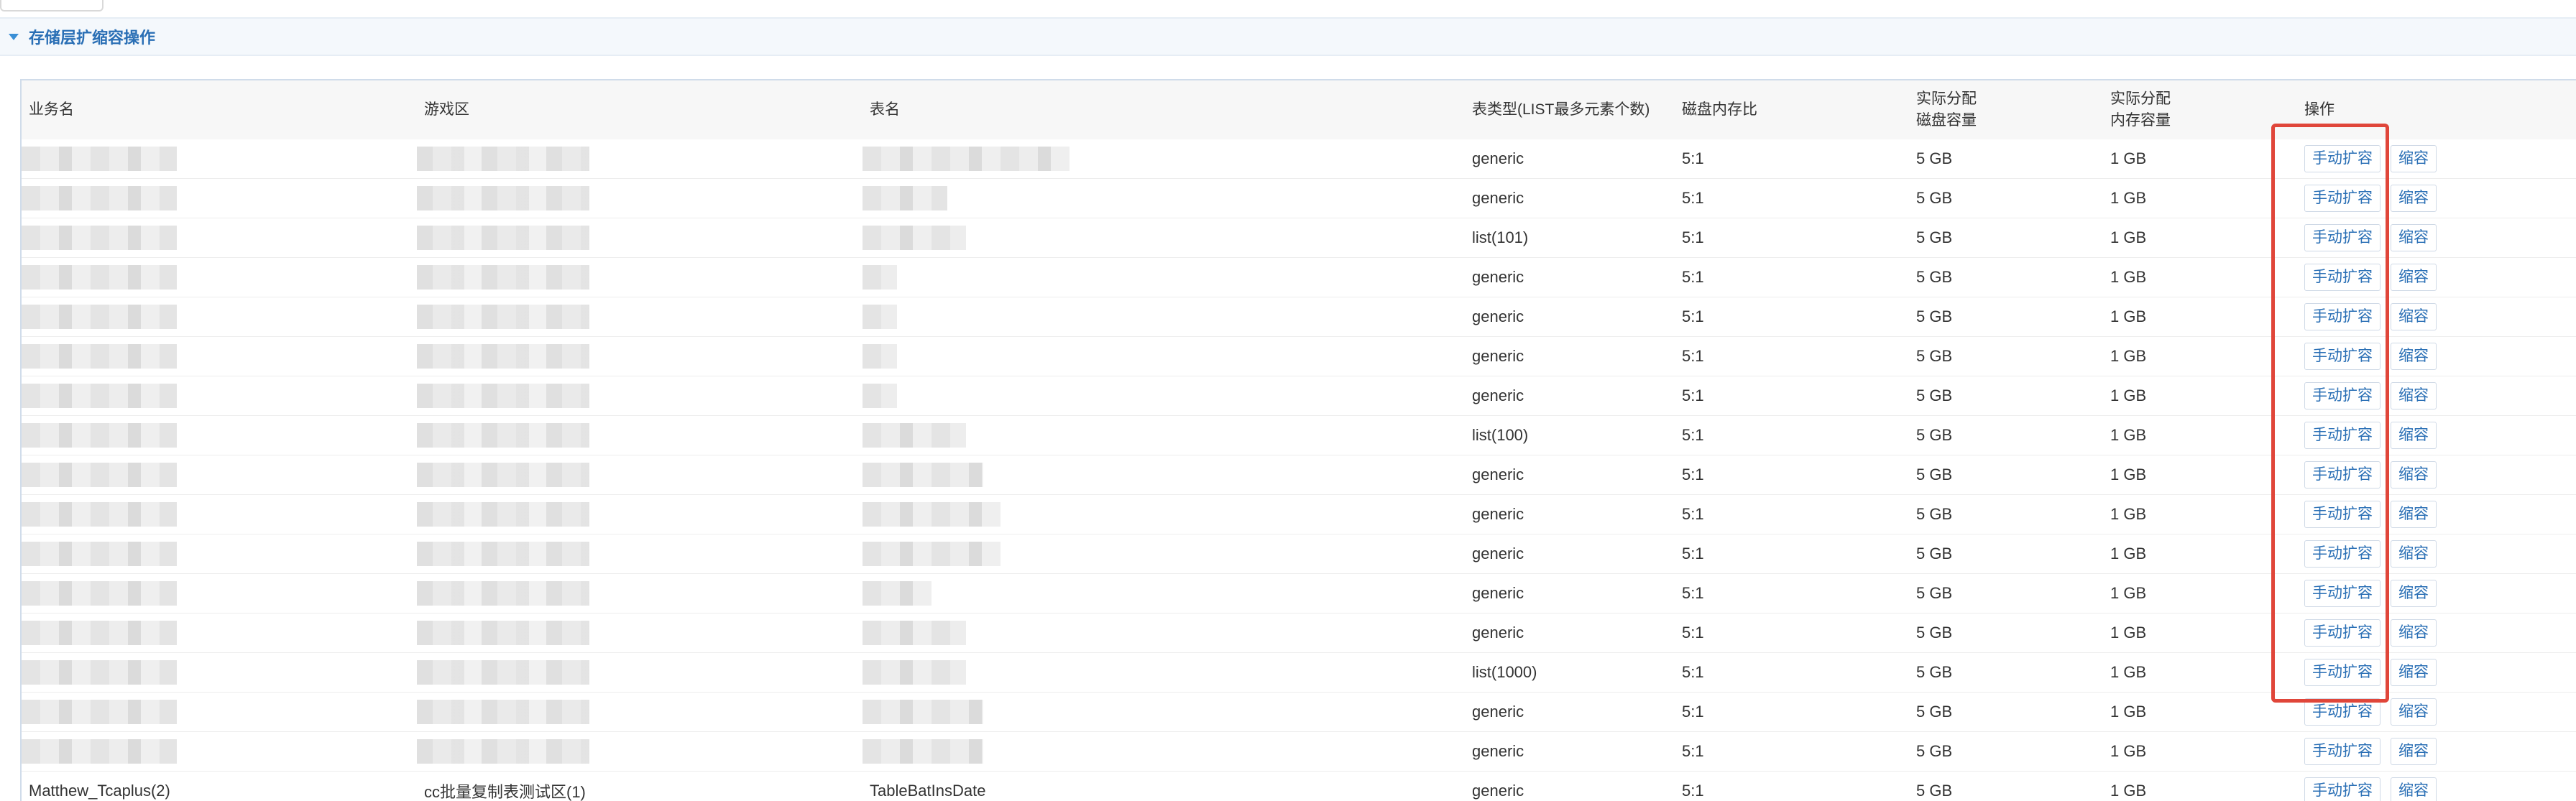  I want to click on section-header: 存储层扩缩容操作, so click(1288, 37).